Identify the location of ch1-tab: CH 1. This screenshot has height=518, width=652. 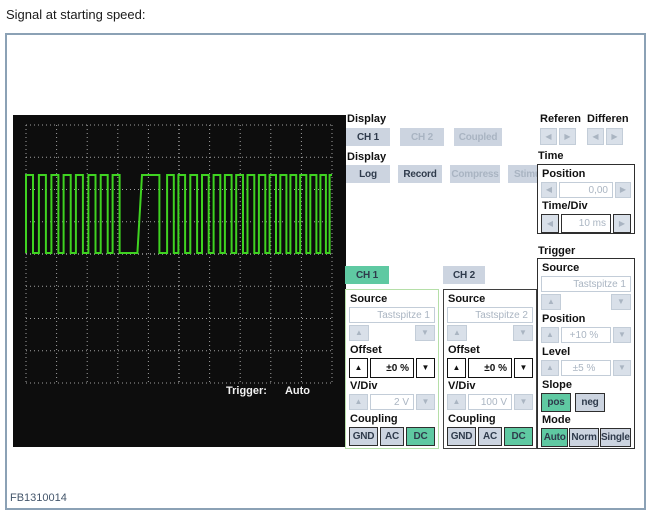
(367, 275).